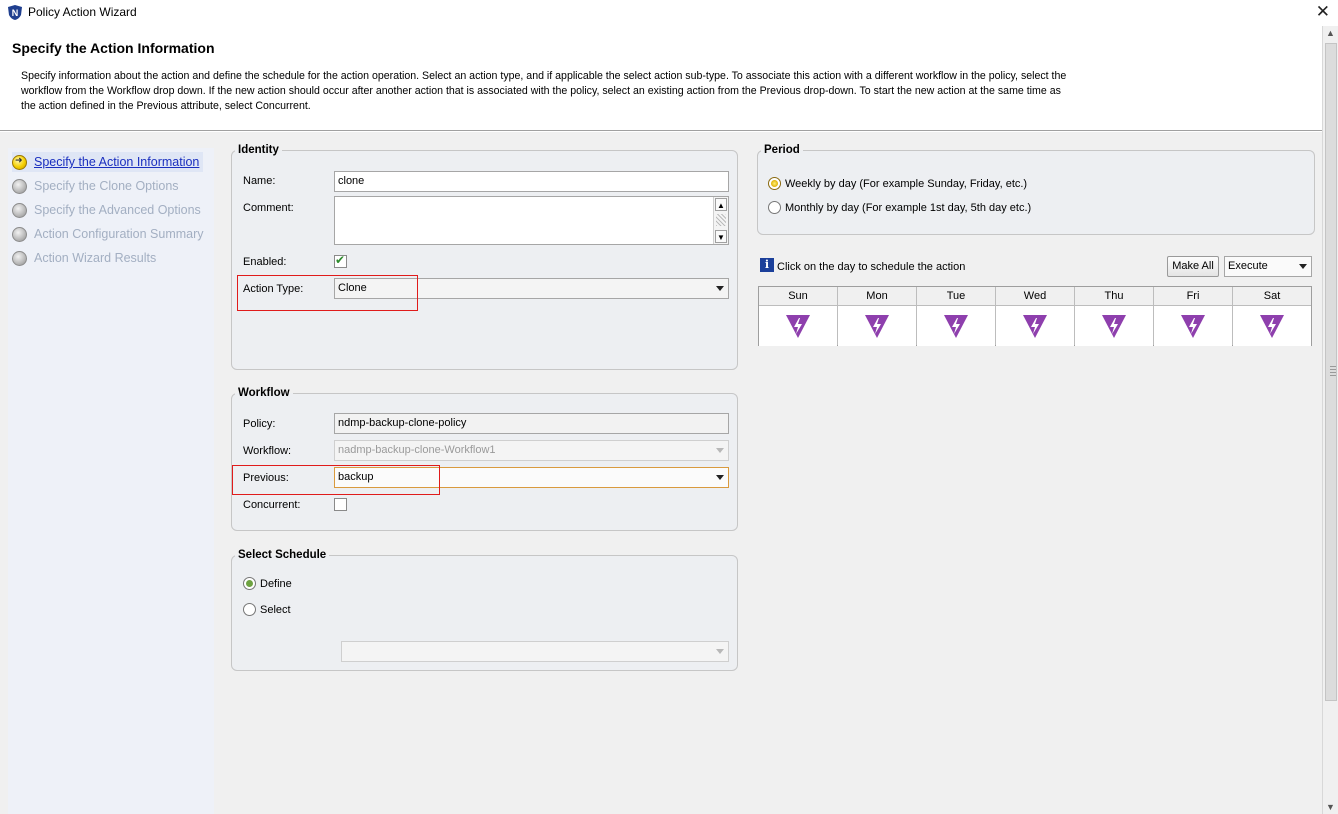  I want to click on enabled-checkbox: ✔, so click(340, 260).